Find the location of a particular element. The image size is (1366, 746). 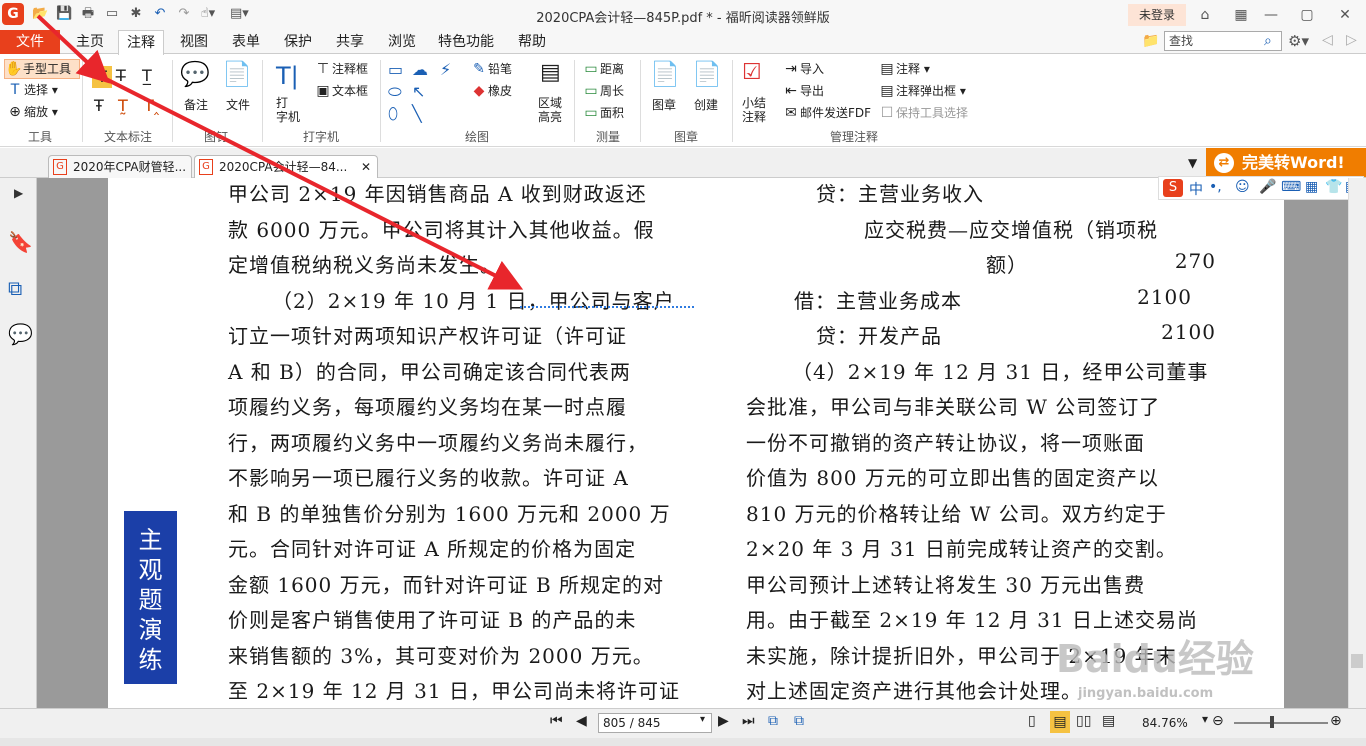

zoom-level: 84.76% is located at coordinates (1165, 723).